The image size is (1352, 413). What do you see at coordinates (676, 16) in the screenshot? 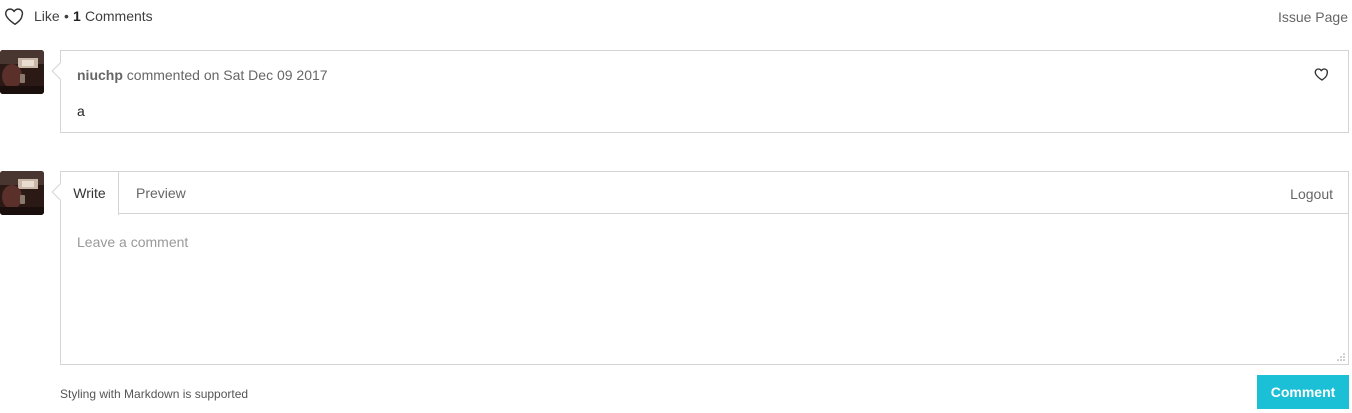
I see `comments-header: Like • 1 Comments Issue Page` at bounding box center [676, 16].